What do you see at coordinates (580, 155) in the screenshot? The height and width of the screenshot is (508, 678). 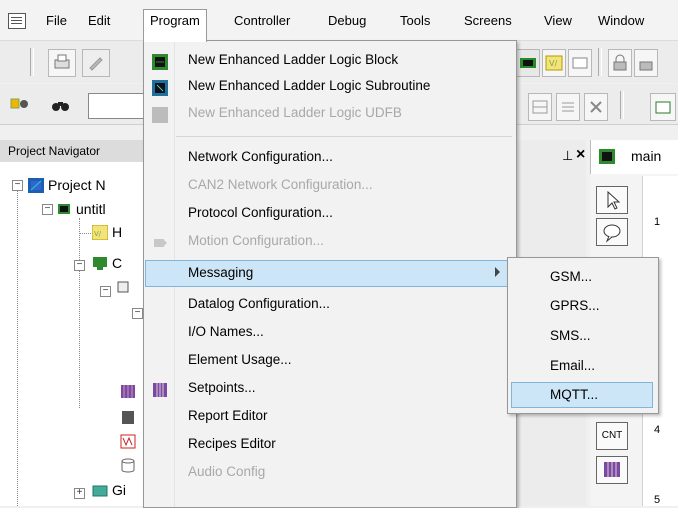 I see `close-panel-button: ×` at bounding box center [580, 155].